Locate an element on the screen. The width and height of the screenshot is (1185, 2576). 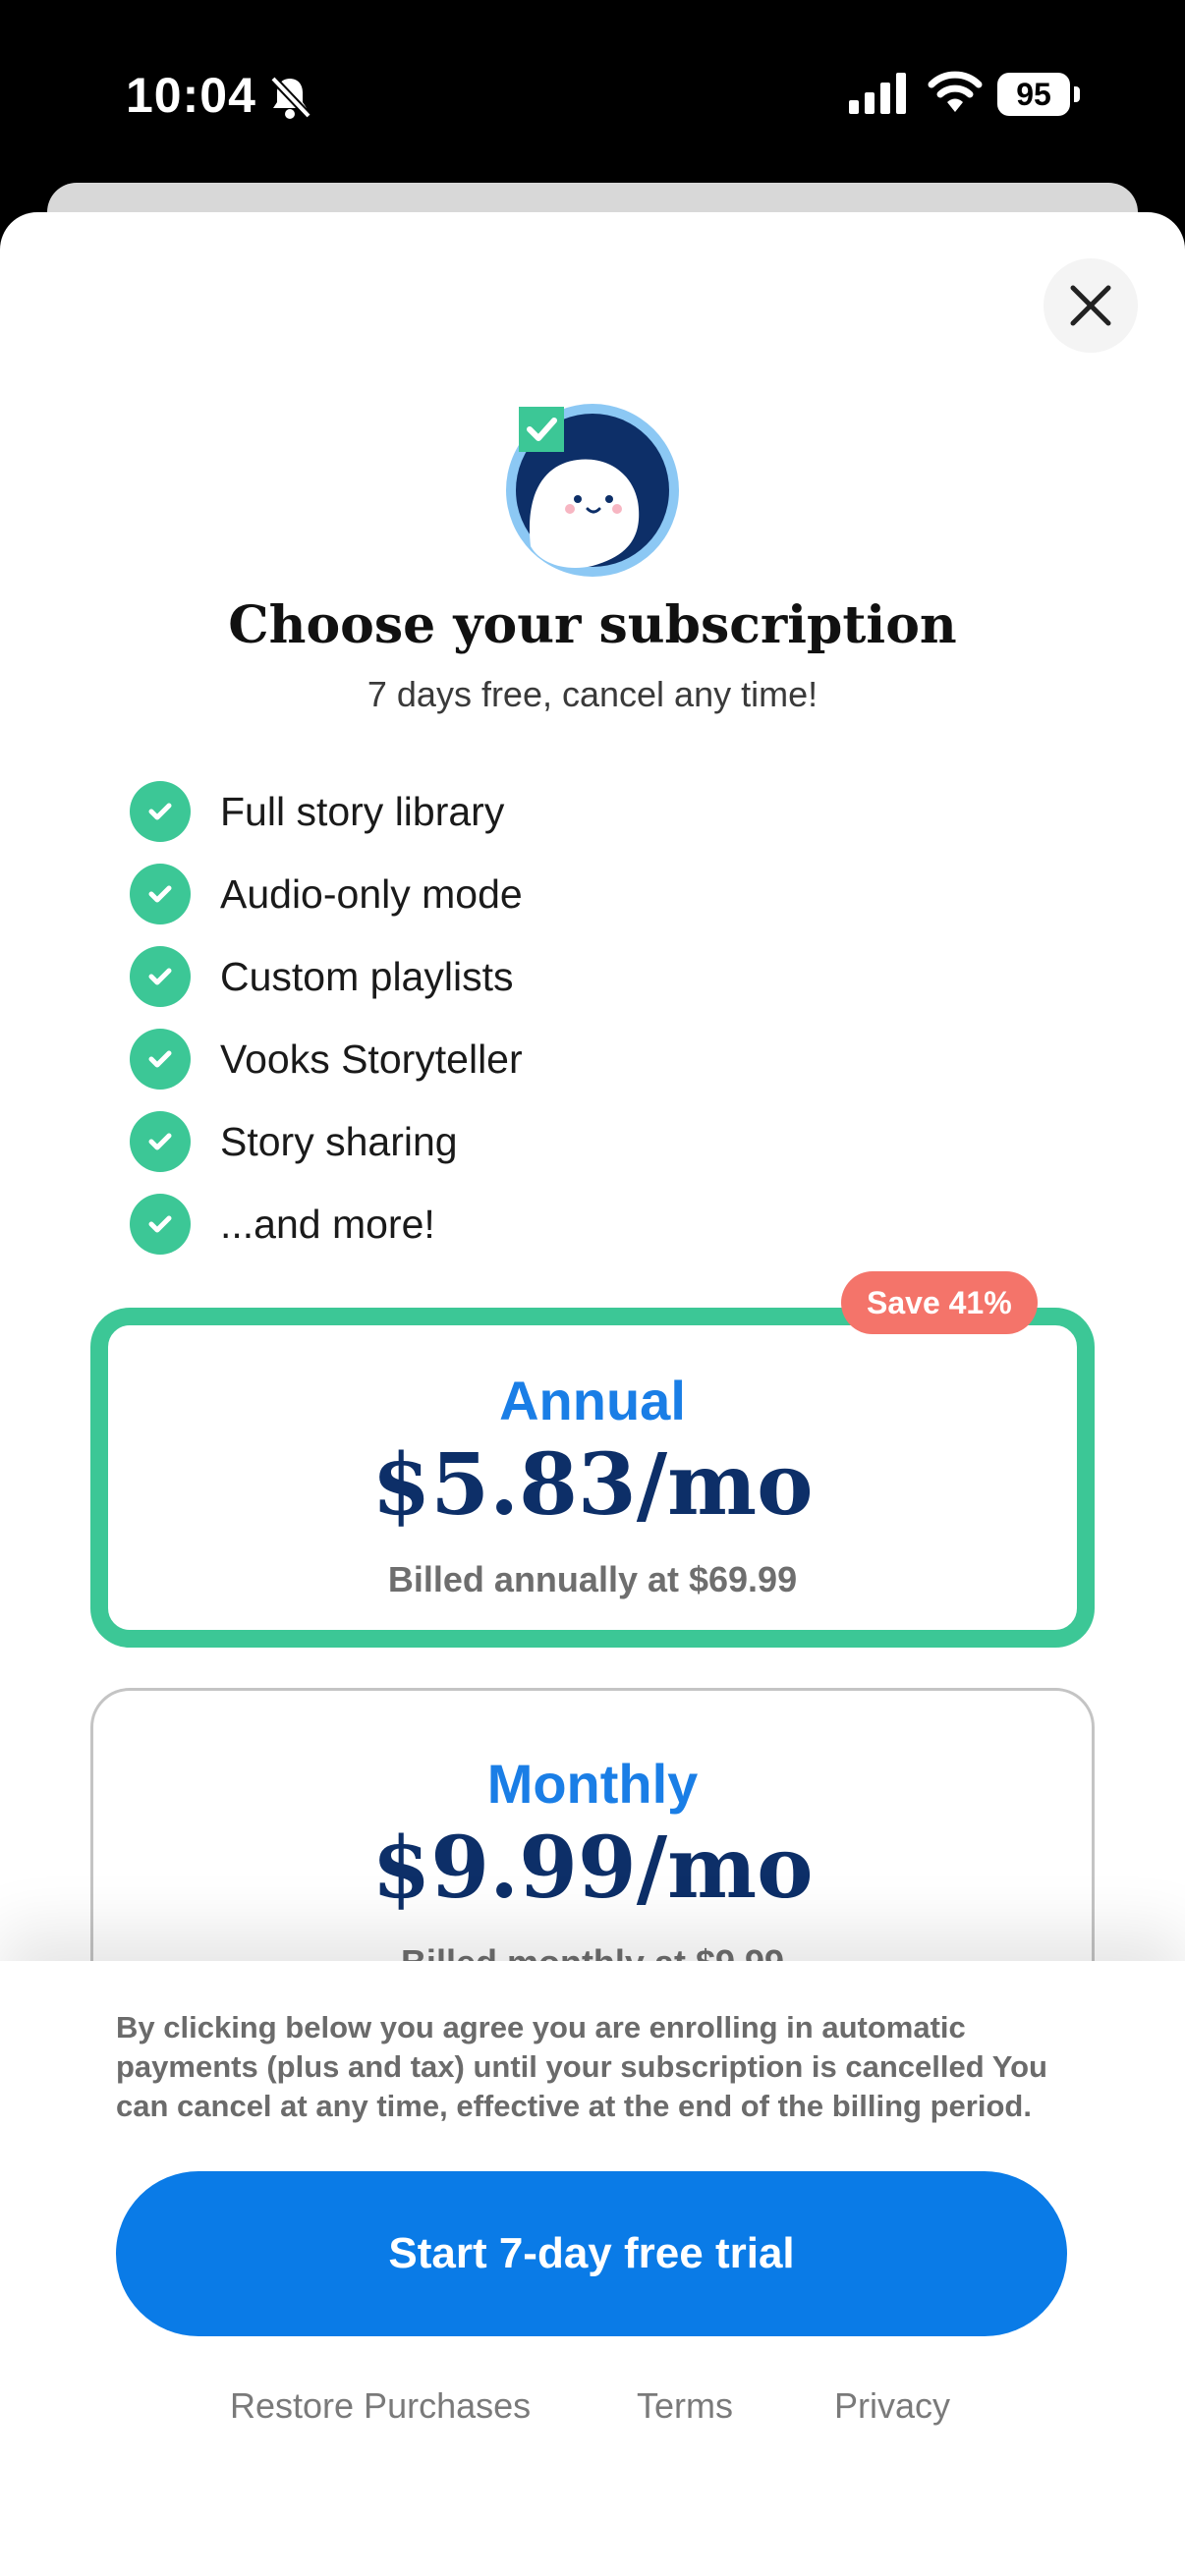
signal-icon is located at coordinates (878, 93).